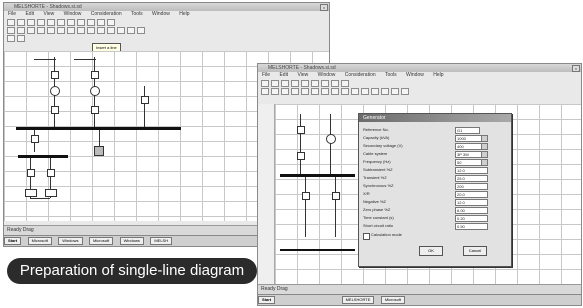 Image resolution: width=583 pixels, height=308 pixels. What do you see at coordinates (471, 218) in the screenshot?
I see `field-input: 0.20` at bounding box center [471, 218].